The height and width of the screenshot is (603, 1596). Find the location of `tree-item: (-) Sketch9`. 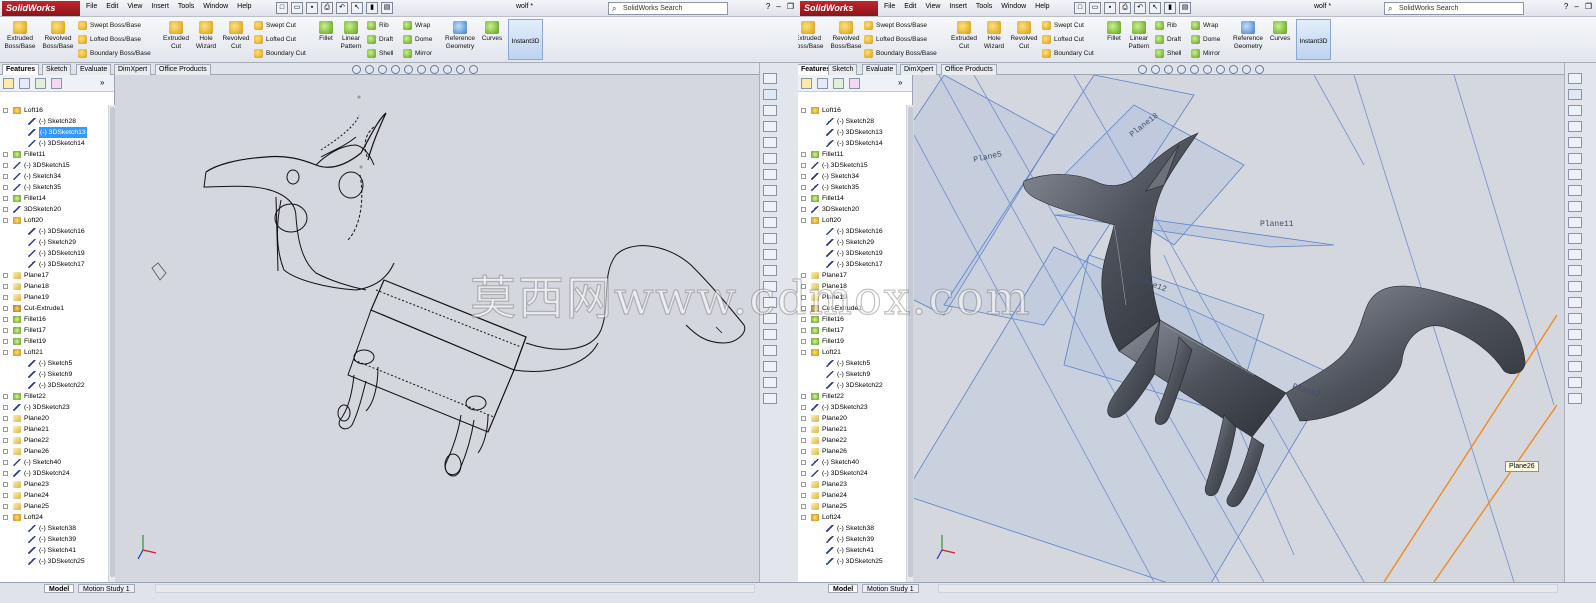

tree-item: (-) Sketch9 is located at coordinates (54, 374).